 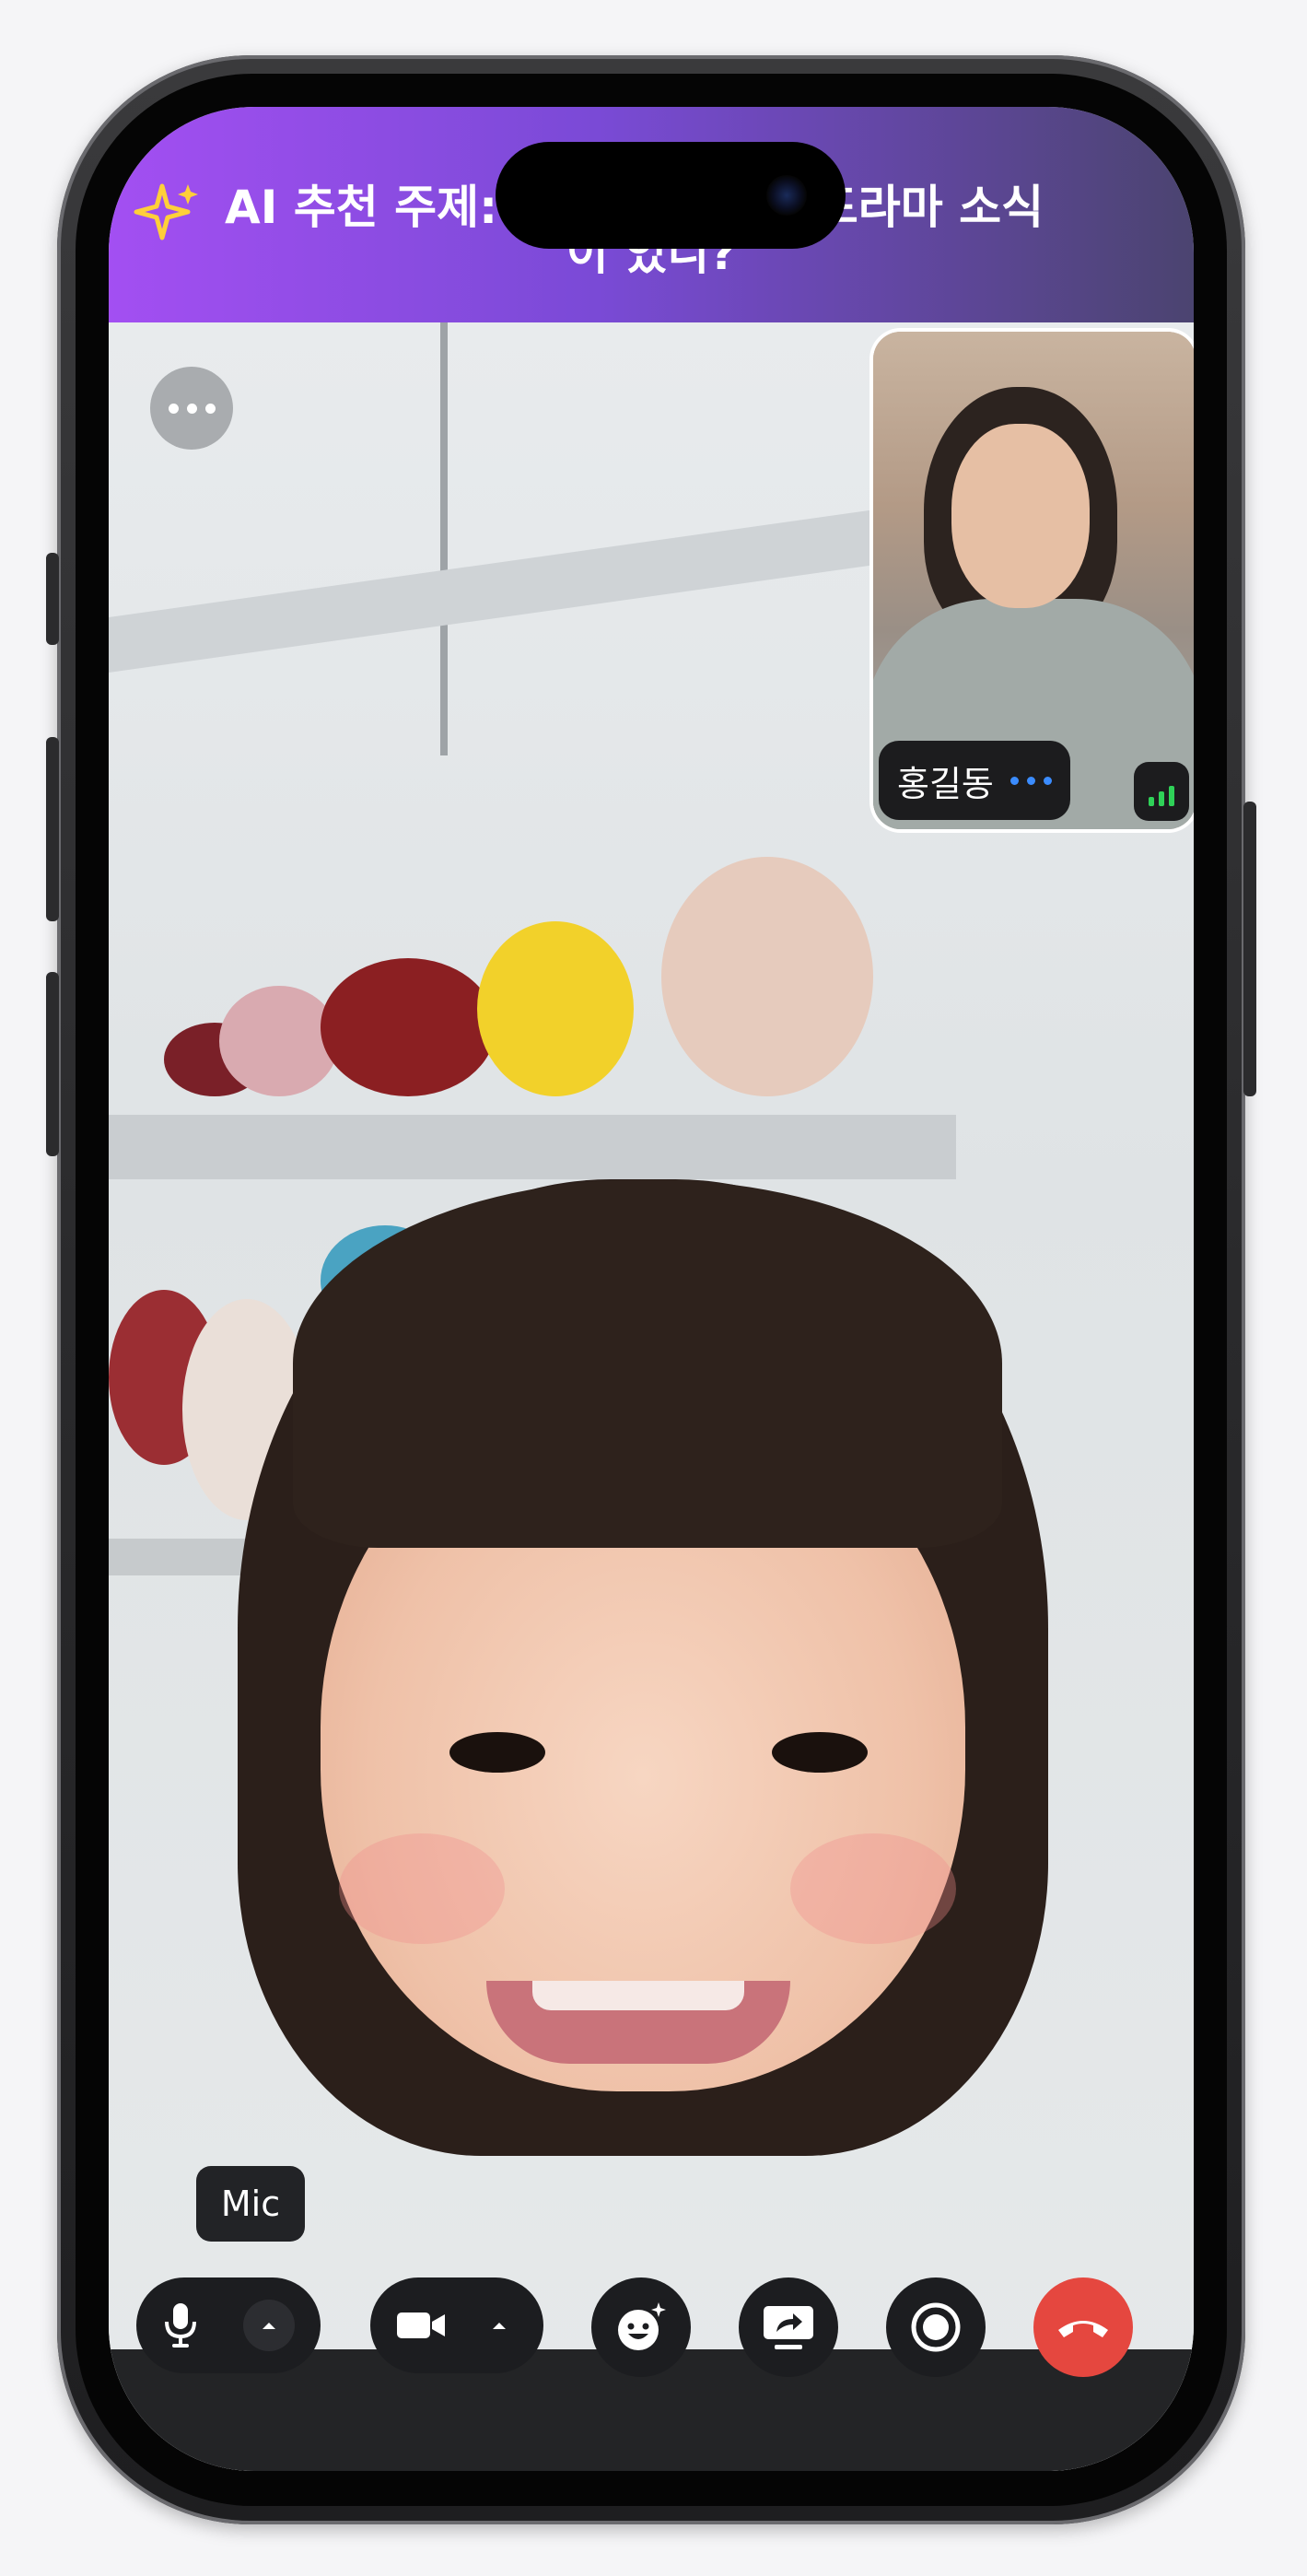 What do you see at coordinates (53, 599) in the screenshot?
I see `action-button` at bounding box center [53, 599].